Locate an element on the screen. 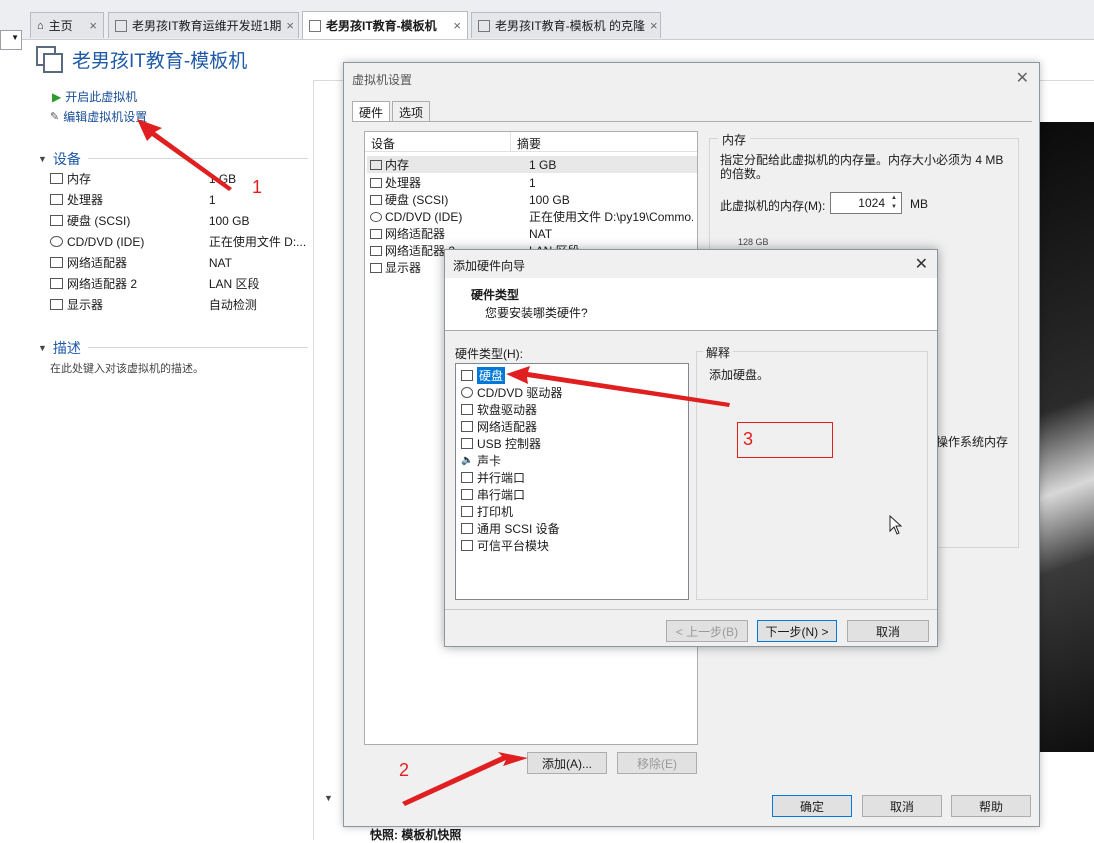 The height and width of the screenshot is (843, 1094). annotation-number-3: 3 is located at coordinates (748, 439).